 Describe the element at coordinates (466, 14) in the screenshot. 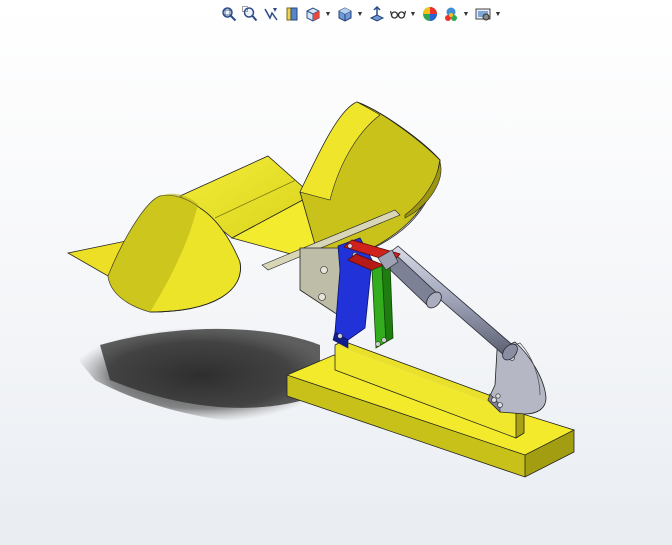

I see `apply-scene-dropdown-icon: ▼` at that location.